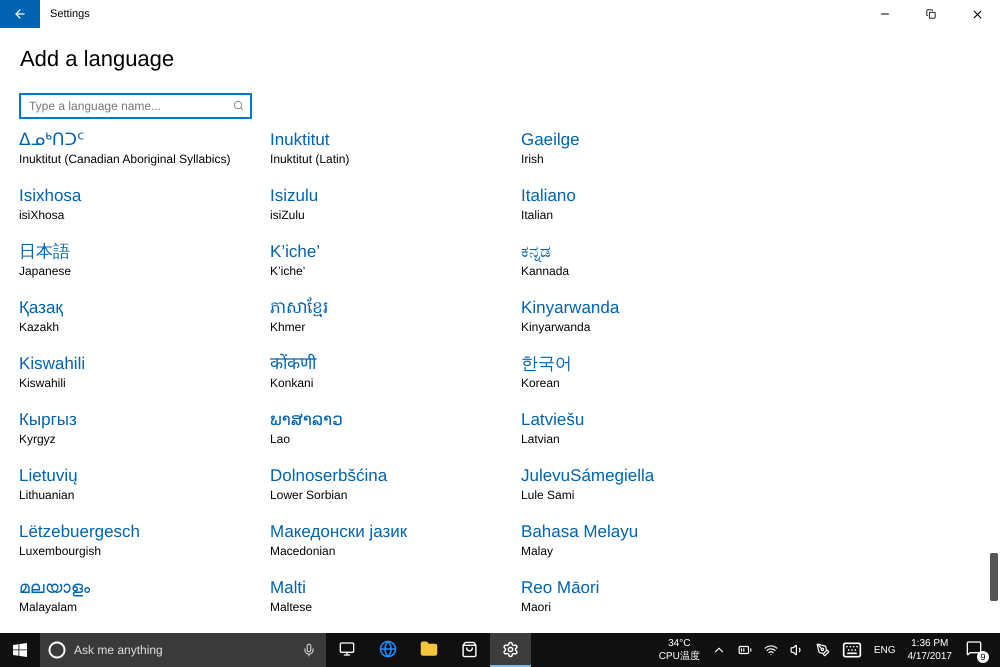  What do you see at coordinates (536, 607) in the screenshot?
I see `language-english-name: Maori` at bounding box center [536, 607].